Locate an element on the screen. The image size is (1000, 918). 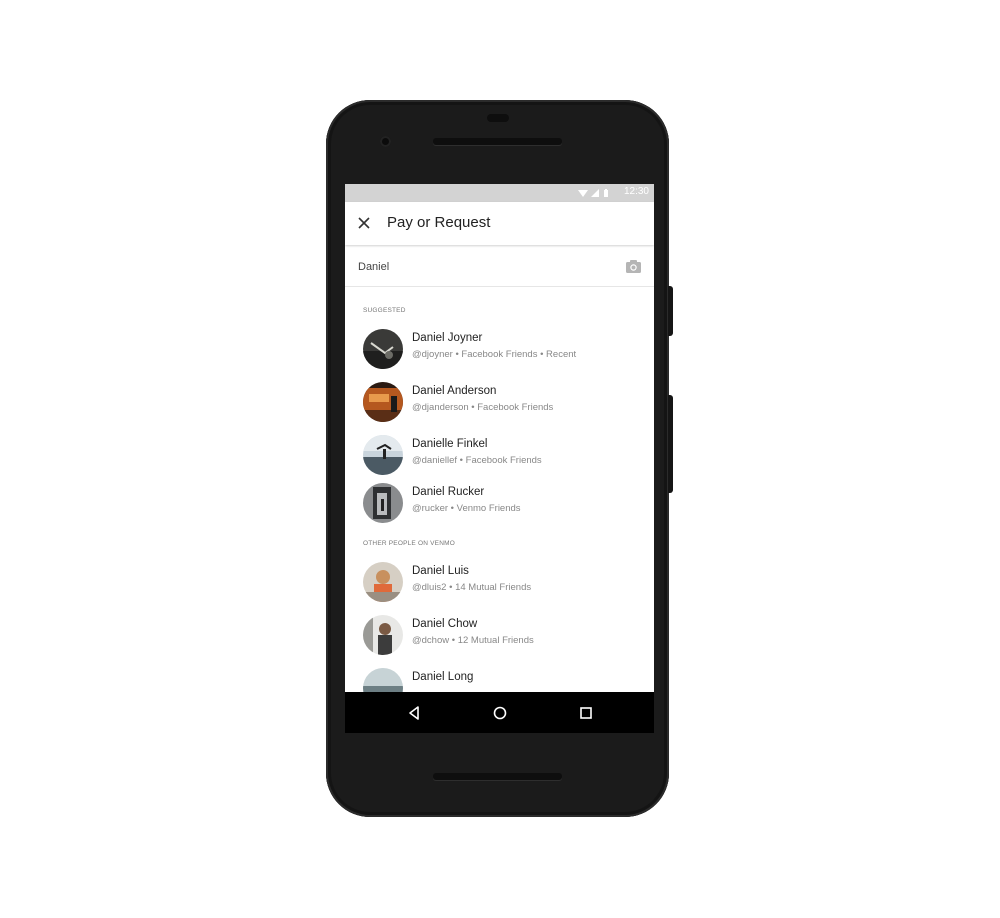
close-icon is located at coordinates (364, 223).